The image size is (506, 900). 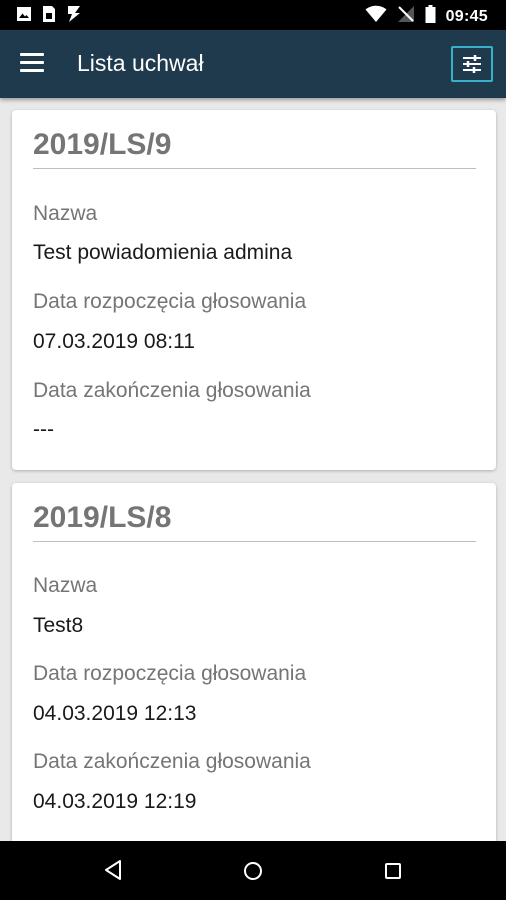 What do you see at coordinates (163, 252) in the screenshot?
I see `name-value: Test powiadomienia admina` at bounding box center [163, 252].